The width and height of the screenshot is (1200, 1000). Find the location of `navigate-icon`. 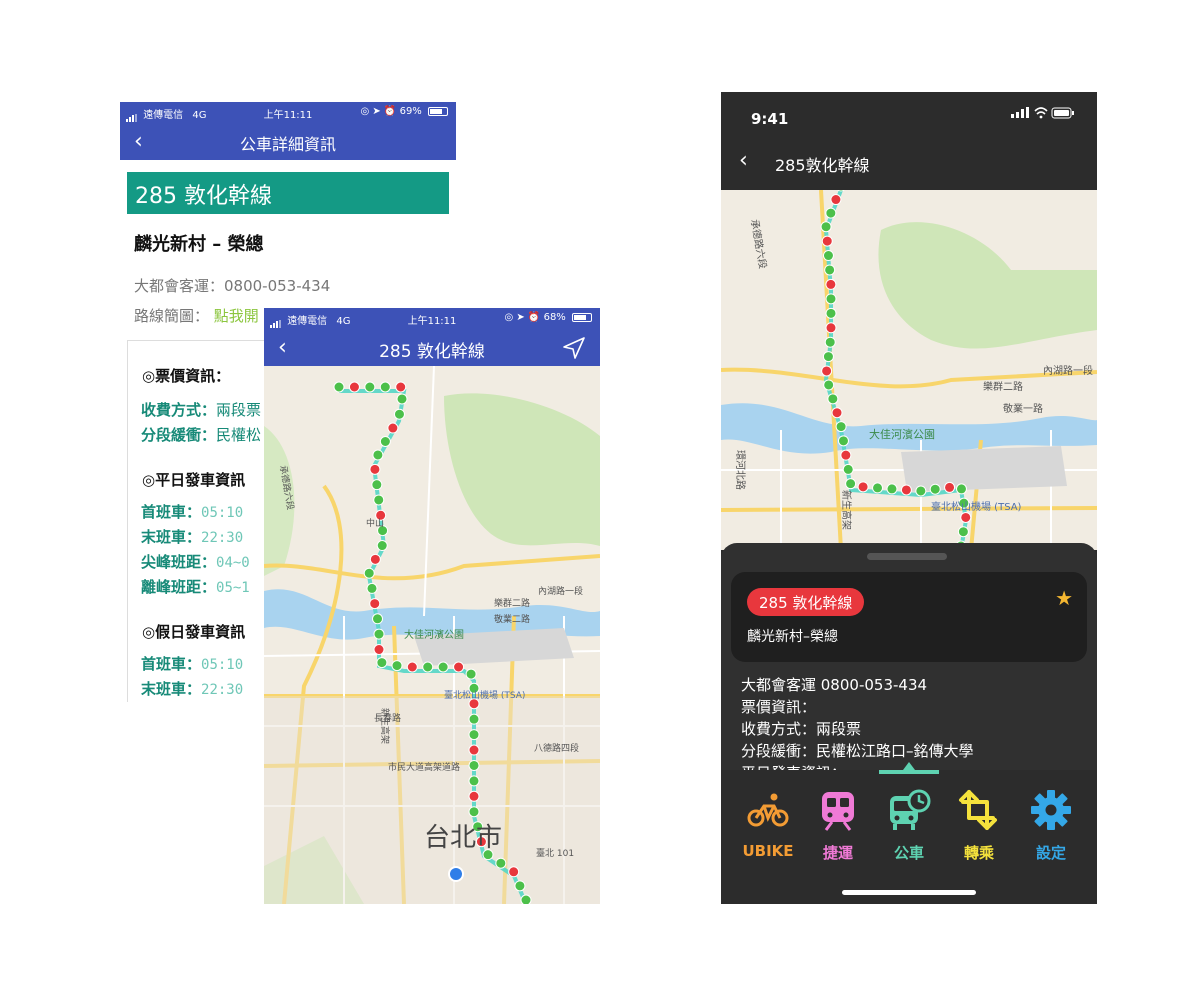

navigate-icon is located at coordinates (574, 348).